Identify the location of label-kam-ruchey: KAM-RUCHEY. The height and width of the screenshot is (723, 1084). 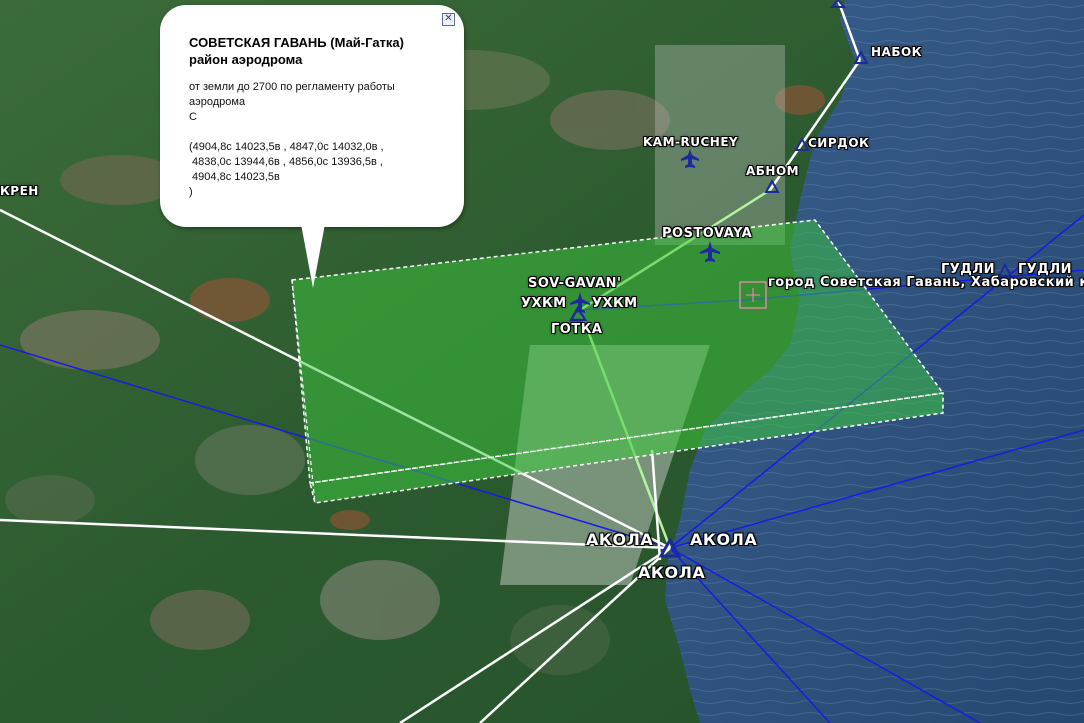
(691, 142).